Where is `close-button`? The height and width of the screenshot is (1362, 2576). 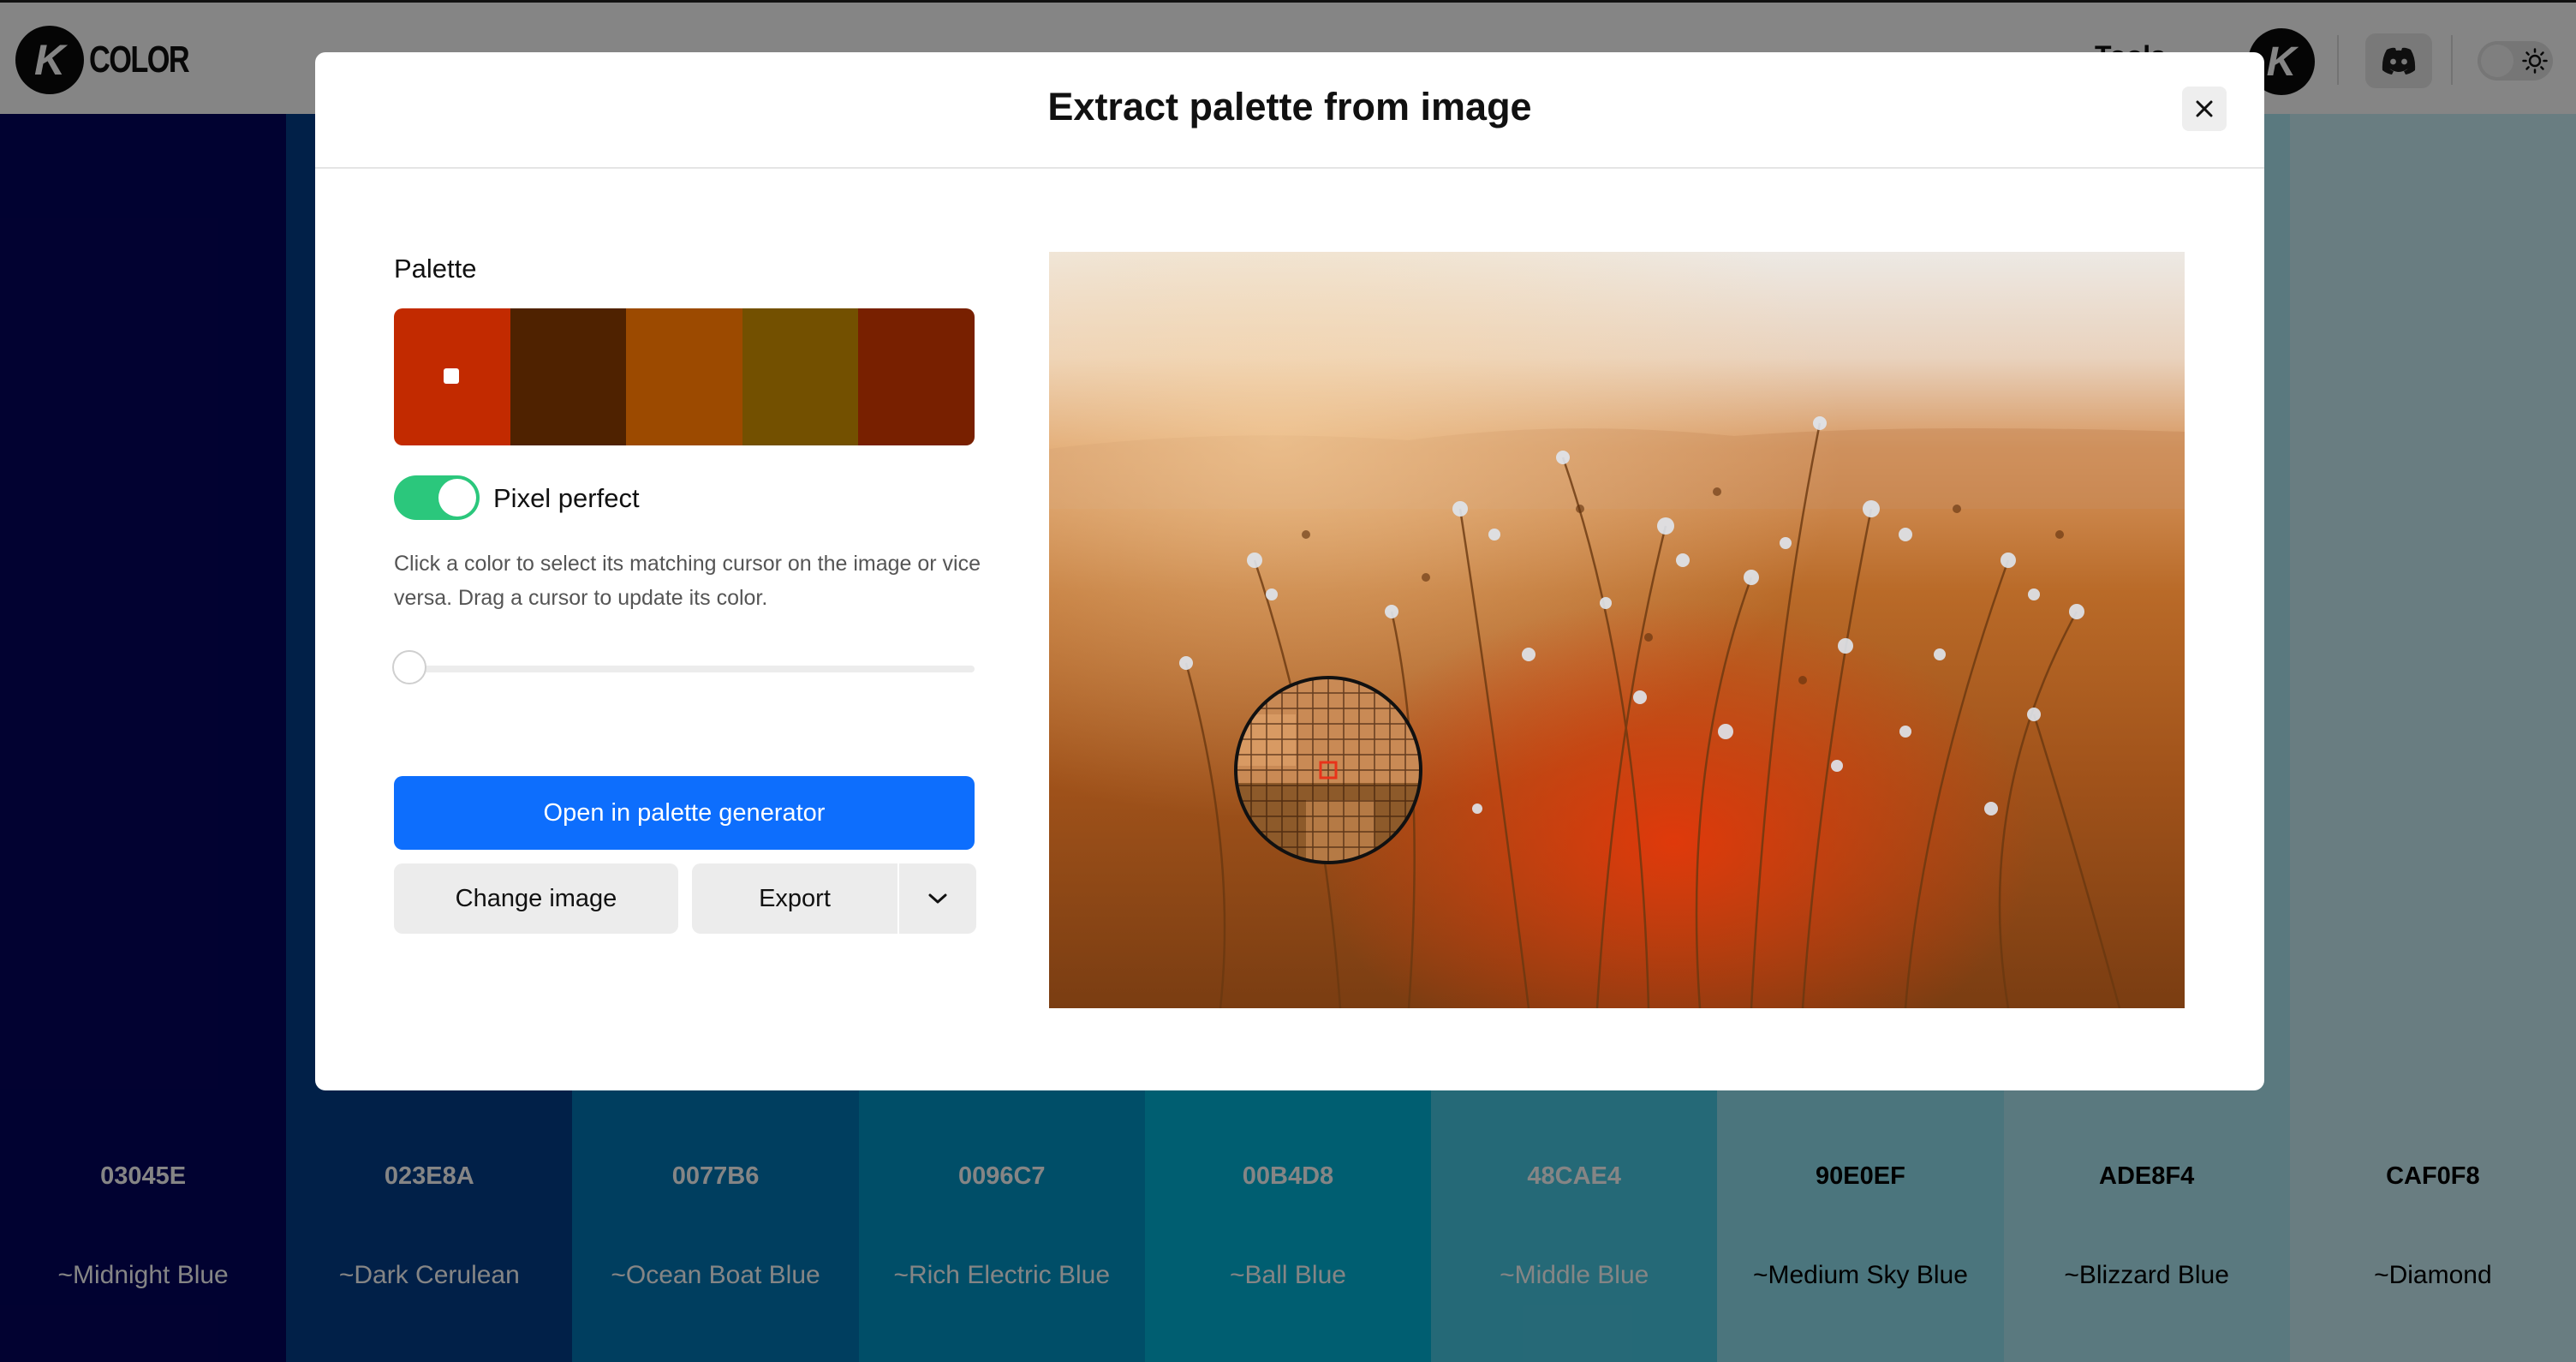
close-button is located at coordinates (2204, 109).